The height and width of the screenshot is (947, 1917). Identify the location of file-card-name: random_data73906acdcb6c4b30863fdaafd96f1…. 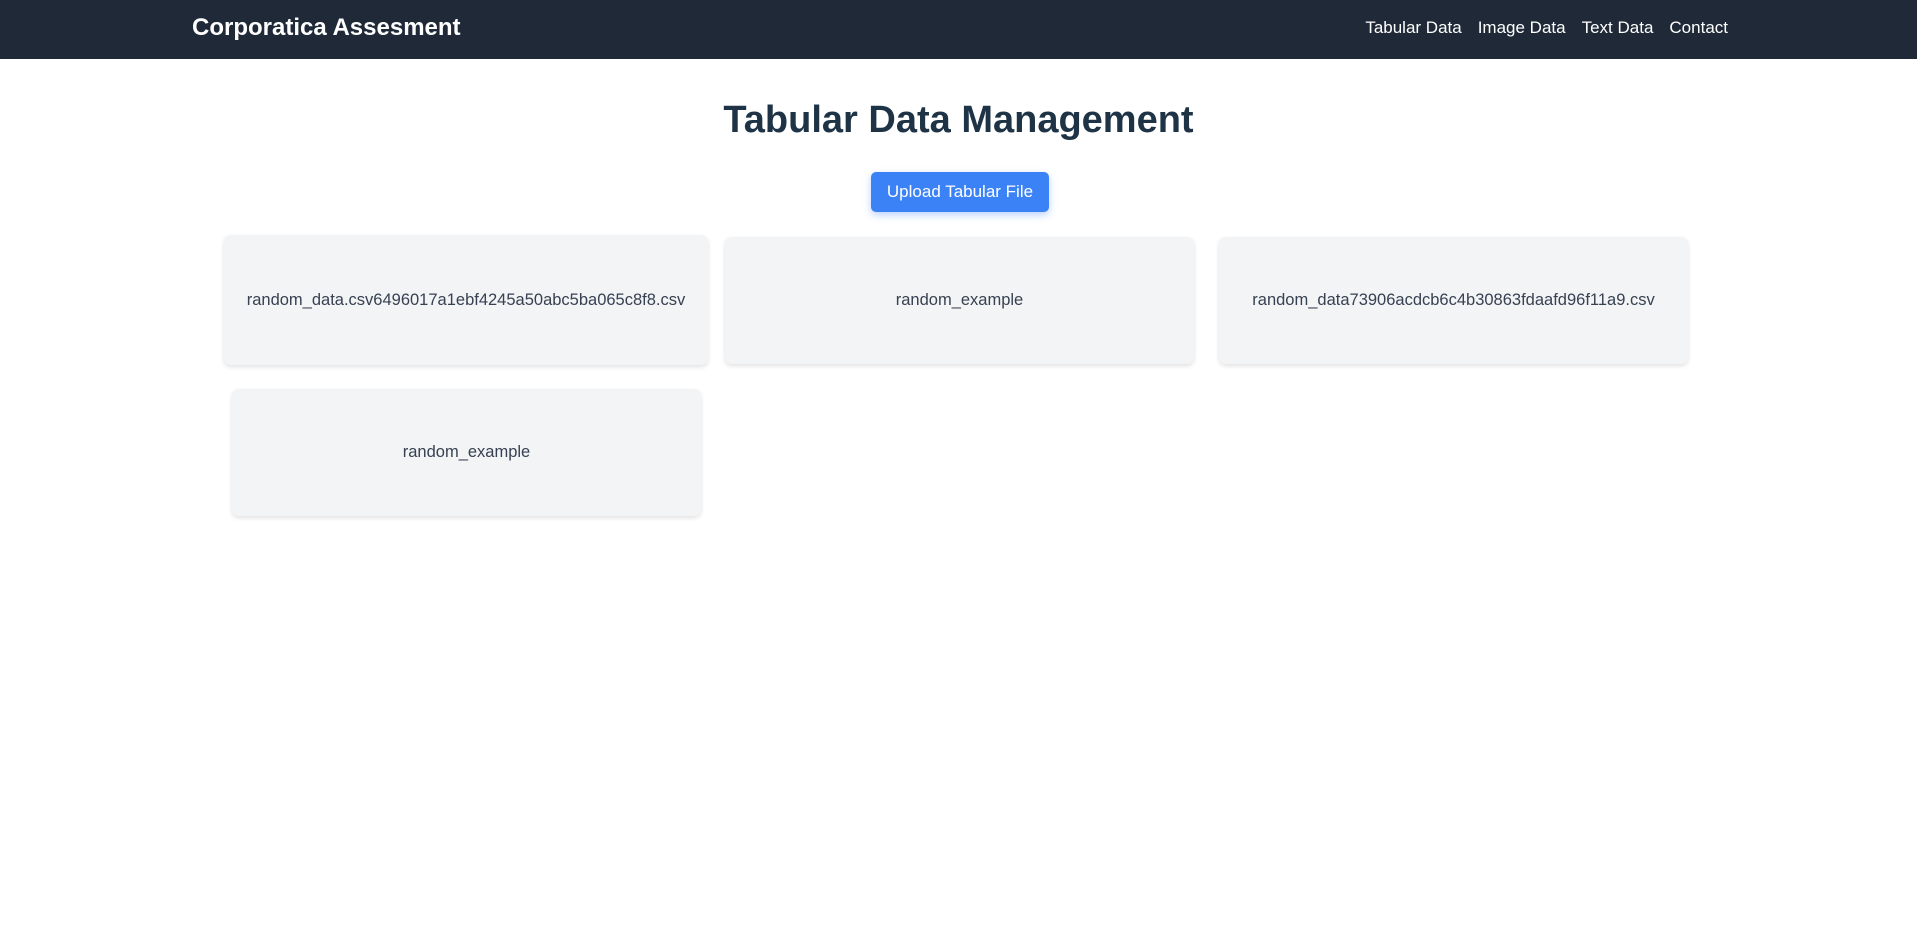
(1453, 300).